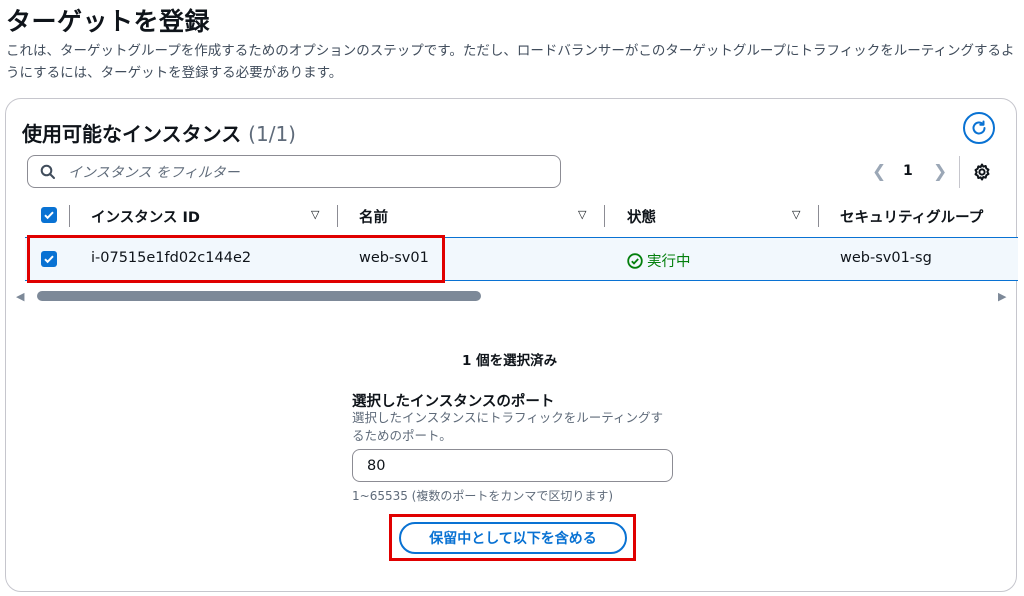  Describe the element at coordinates (20, 296) in the screenshot. I see `scroll-left-icon: ◀` at that location.